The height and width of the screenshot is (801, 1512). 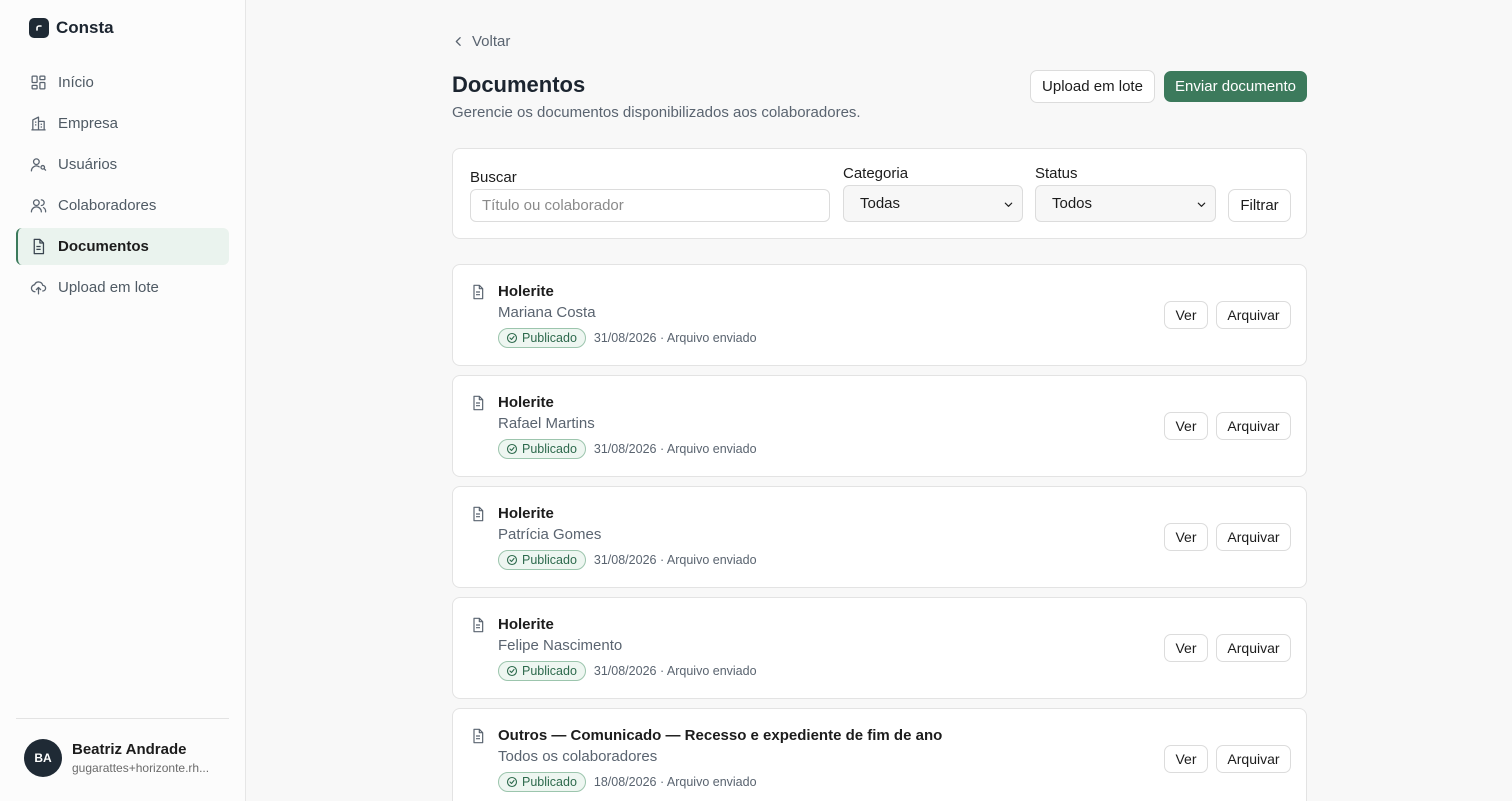 What do you see at coordinates (1235, 86) in the screenshot?
I see `send-document-button: Enviar documento` at bounding box center [1235, 86].